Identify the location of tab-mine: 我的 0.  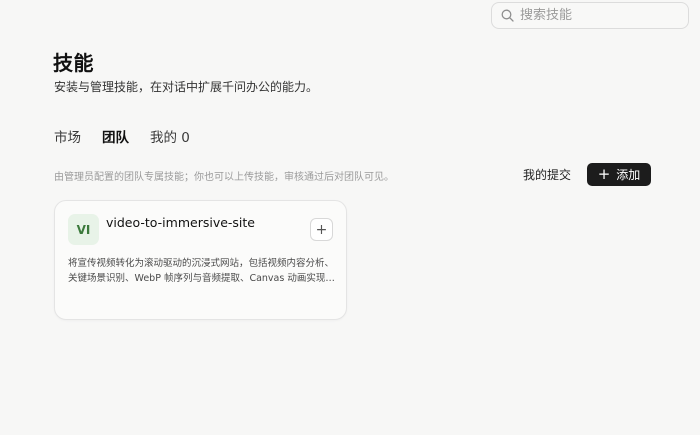
(170, 136).